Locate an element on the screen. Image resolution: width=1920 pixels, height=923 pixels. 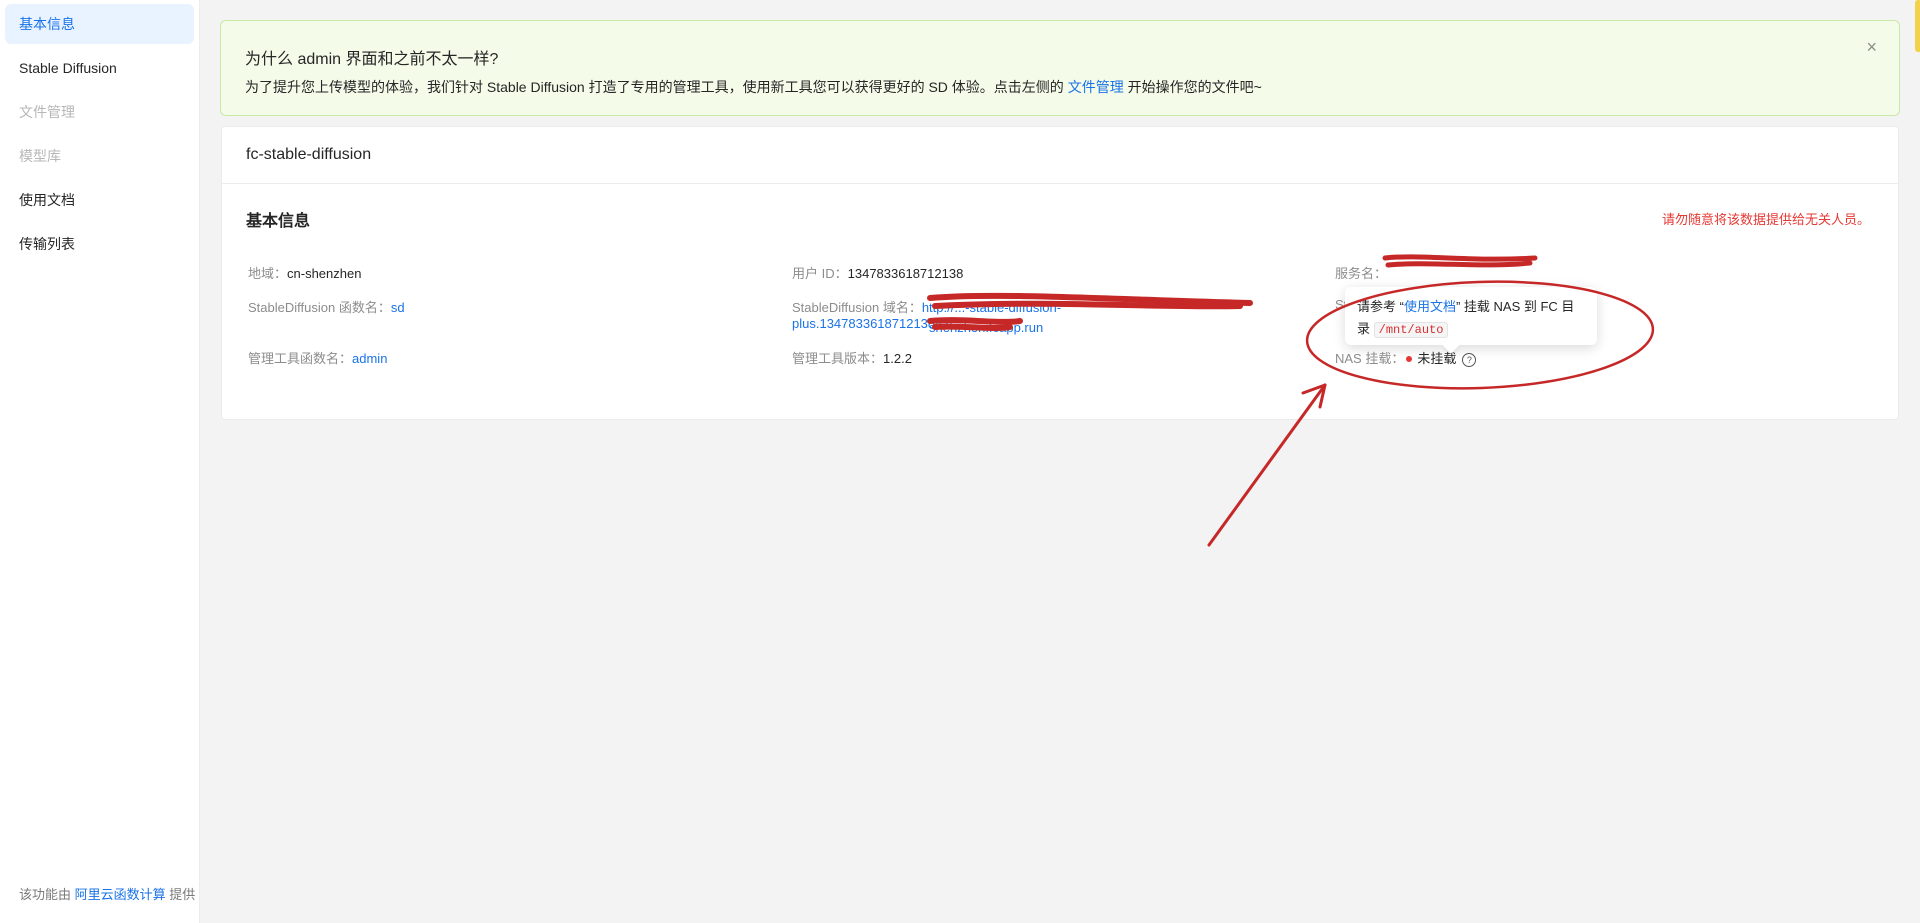
field-service-name: 服务名： is located at coordinates (1361, 272).